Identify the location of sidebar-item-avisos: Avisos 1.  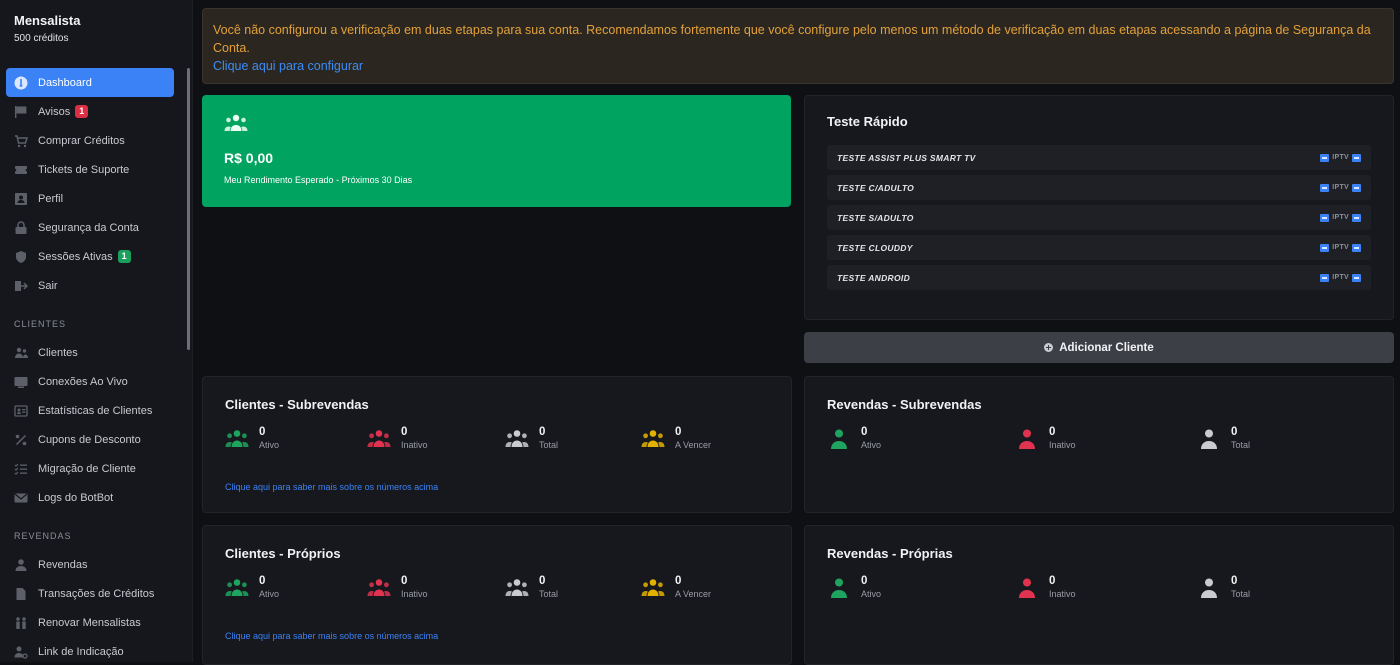
(90, 111).